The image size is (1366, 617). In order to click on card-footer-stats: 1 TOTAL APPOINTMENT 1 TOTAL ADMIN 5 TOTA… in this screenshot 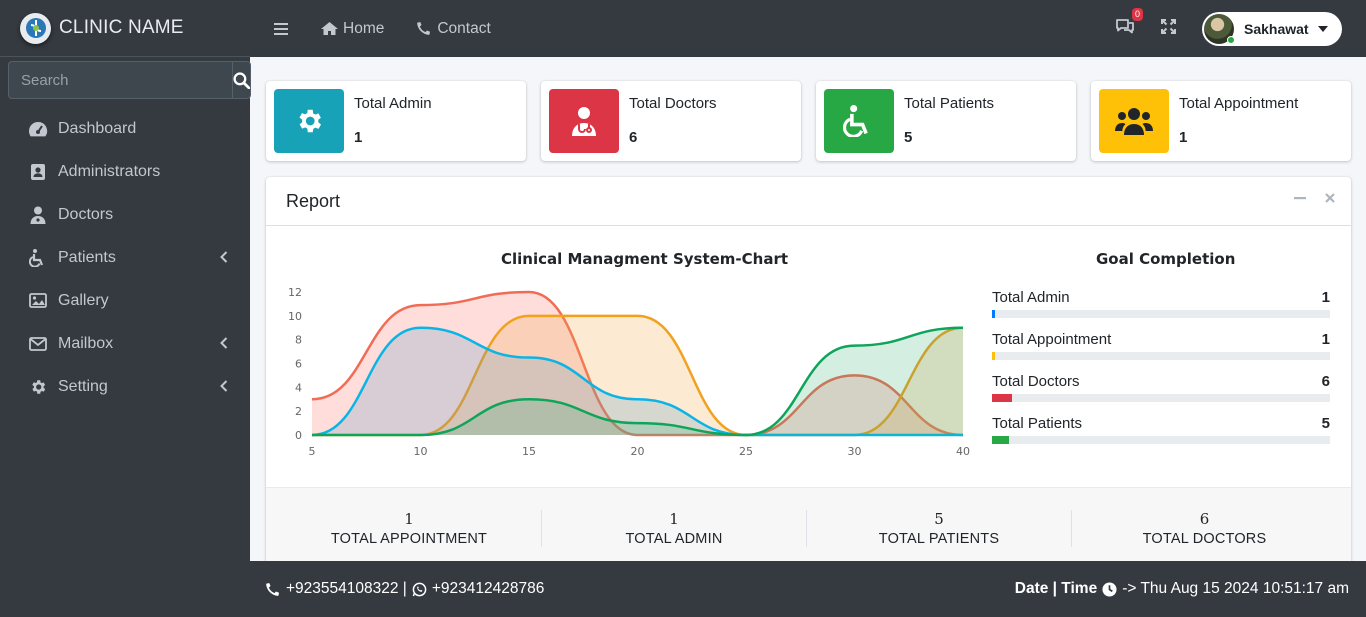, I will do `click(808, 524)`.